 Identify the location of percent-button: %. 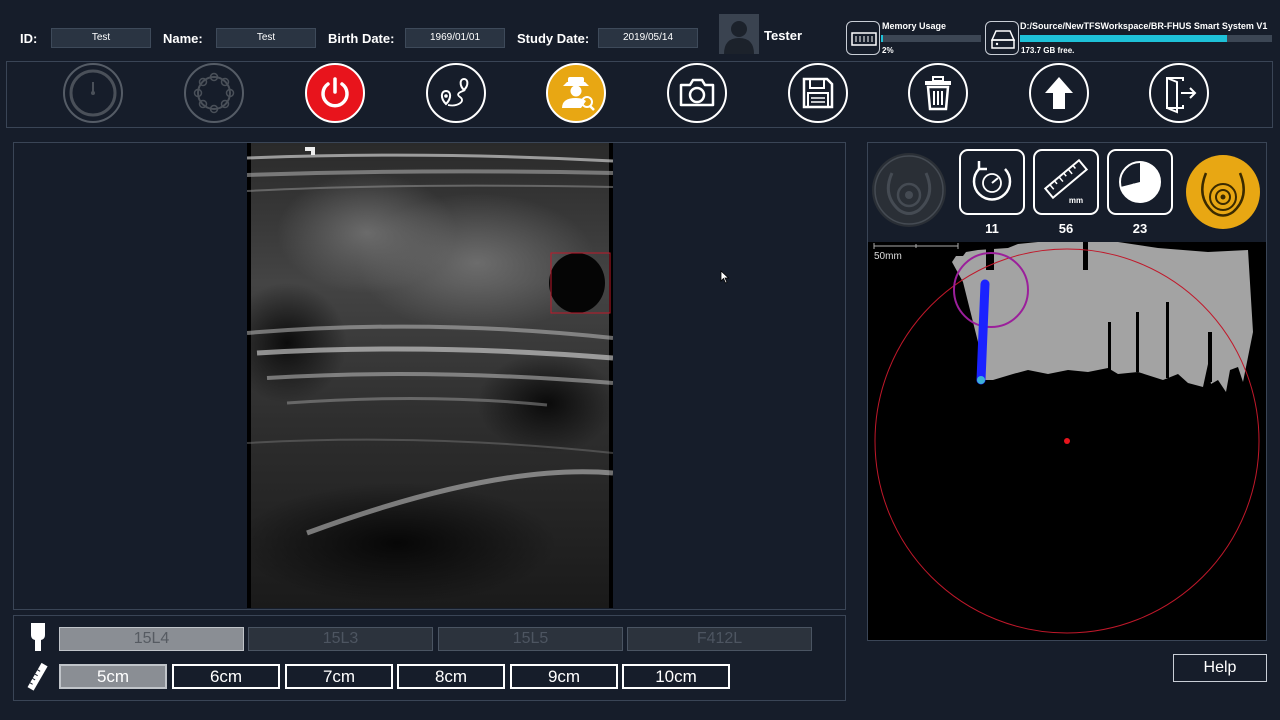
(1140, 182).